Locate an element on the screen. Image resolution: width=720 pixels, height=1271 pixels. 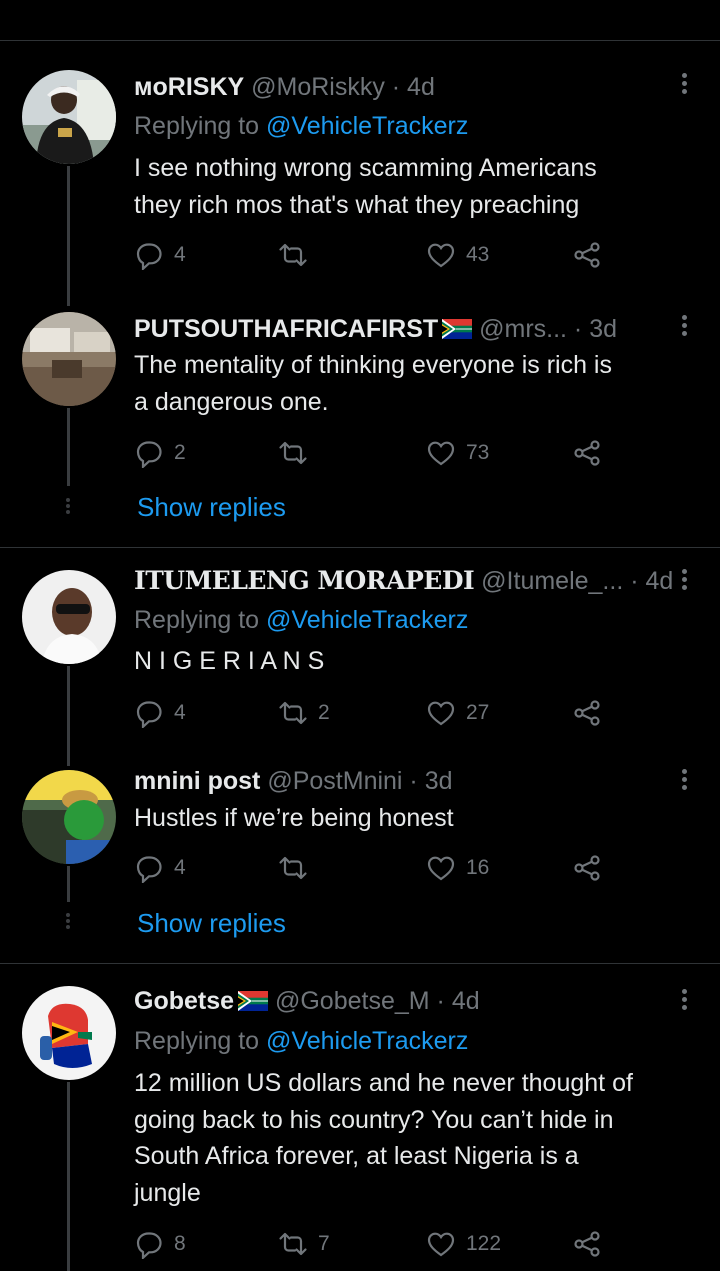
like-button: 16 is located at coordinates (457, 868).